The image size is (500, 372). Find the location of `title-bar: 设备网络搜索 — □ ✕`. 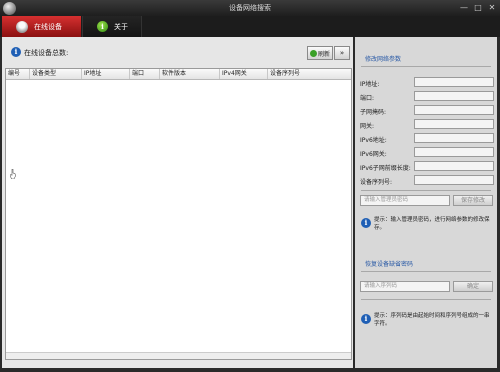

title-bar: 设备网络搜索 — □ ✕ is located at coordinates (250, 8).